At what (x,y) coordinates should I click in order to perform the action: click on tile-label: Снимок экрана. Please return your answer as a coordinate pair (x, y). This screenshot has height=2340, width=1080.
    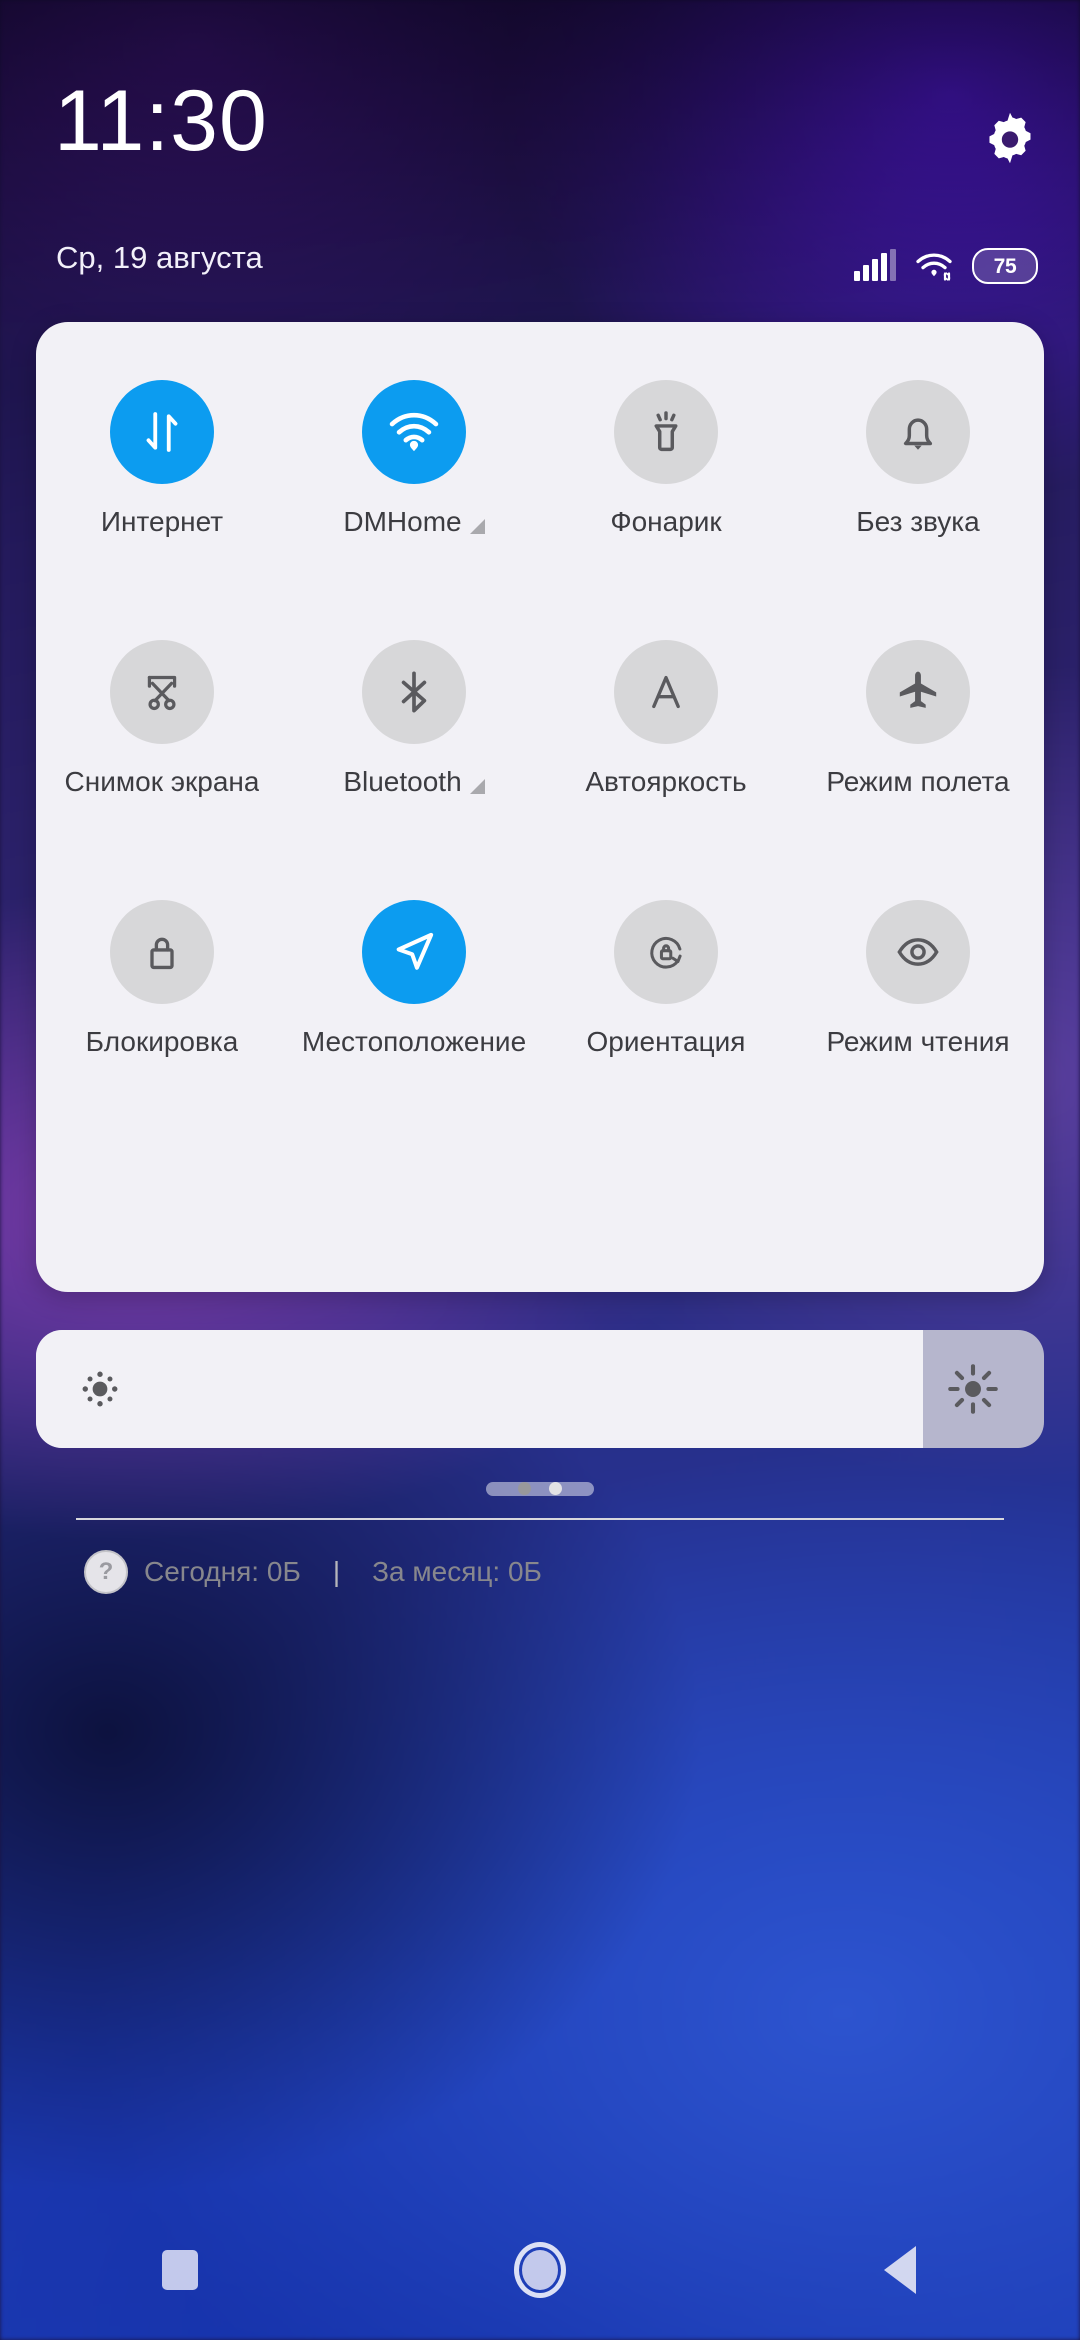
    Looking at the image, I should click on (162, 781).